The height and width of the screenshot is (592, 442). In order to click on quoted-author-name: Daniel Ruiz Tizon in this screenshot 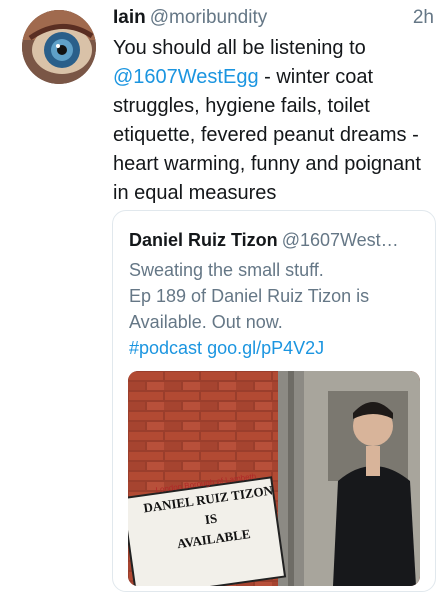, I will do `click(203, 240)`.